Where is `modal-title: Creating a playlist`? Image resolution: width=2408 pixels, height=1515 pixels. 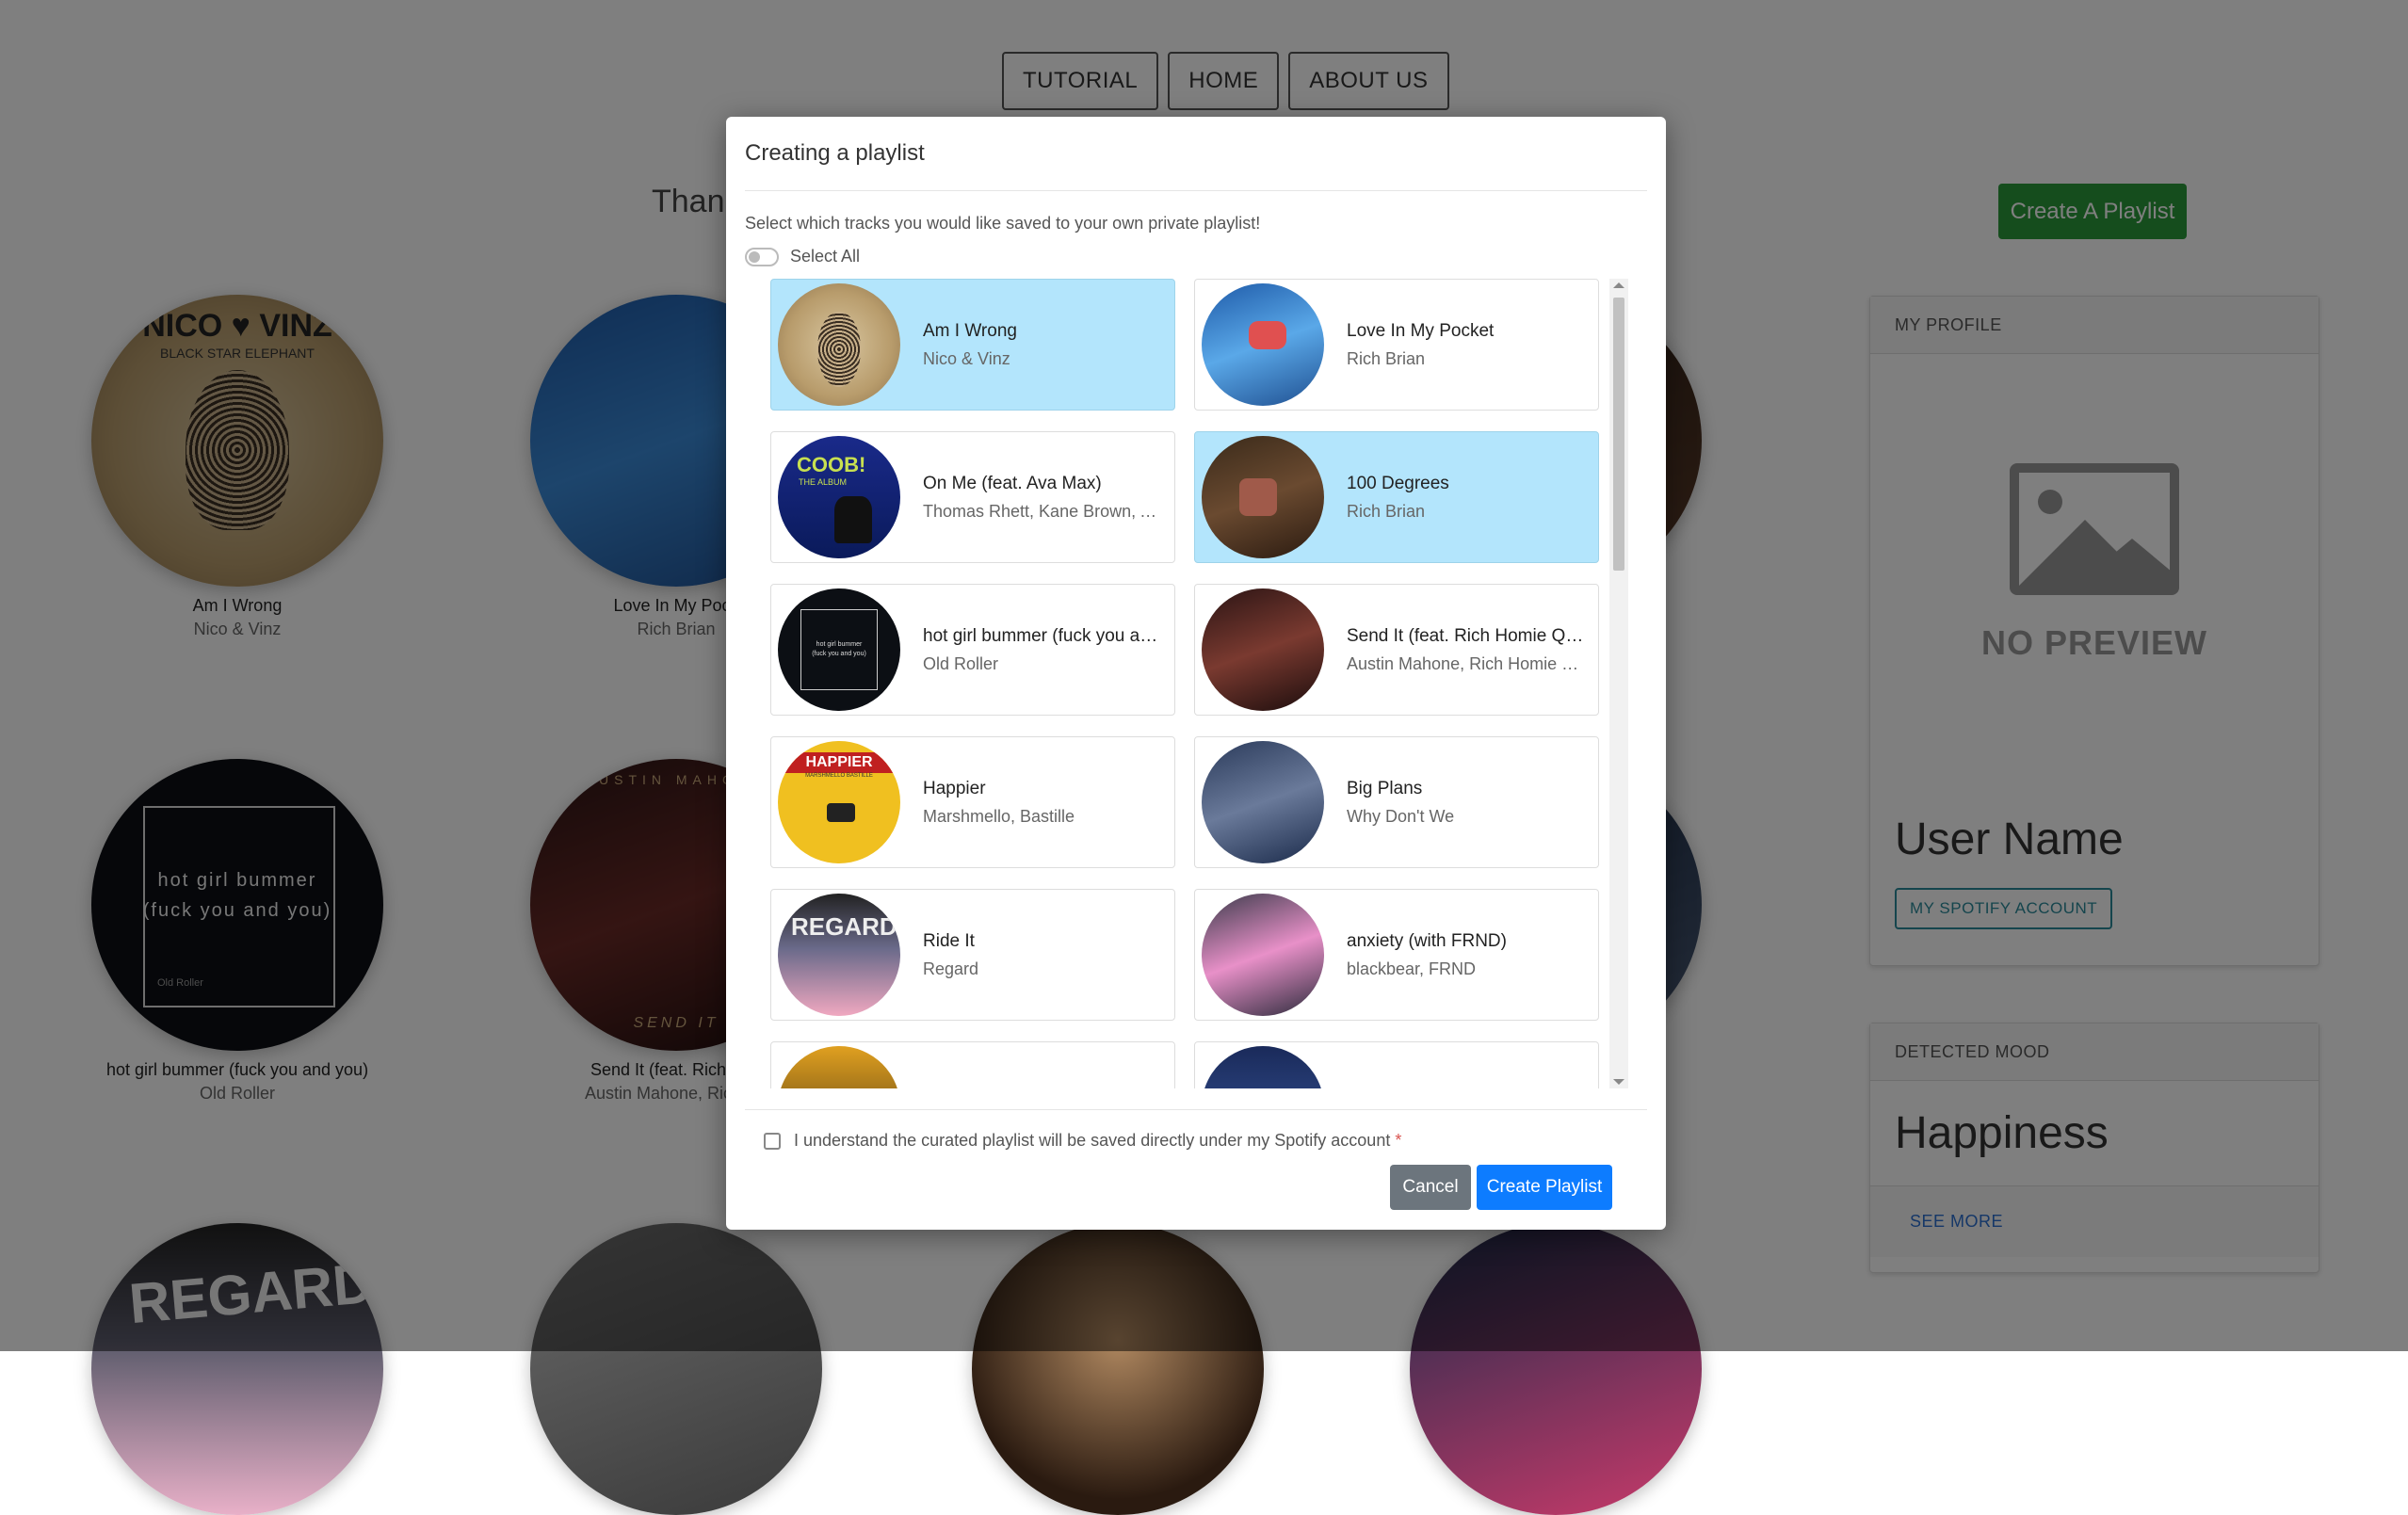
modal-title: Creating a playlist is located at coordinates (835, 153).